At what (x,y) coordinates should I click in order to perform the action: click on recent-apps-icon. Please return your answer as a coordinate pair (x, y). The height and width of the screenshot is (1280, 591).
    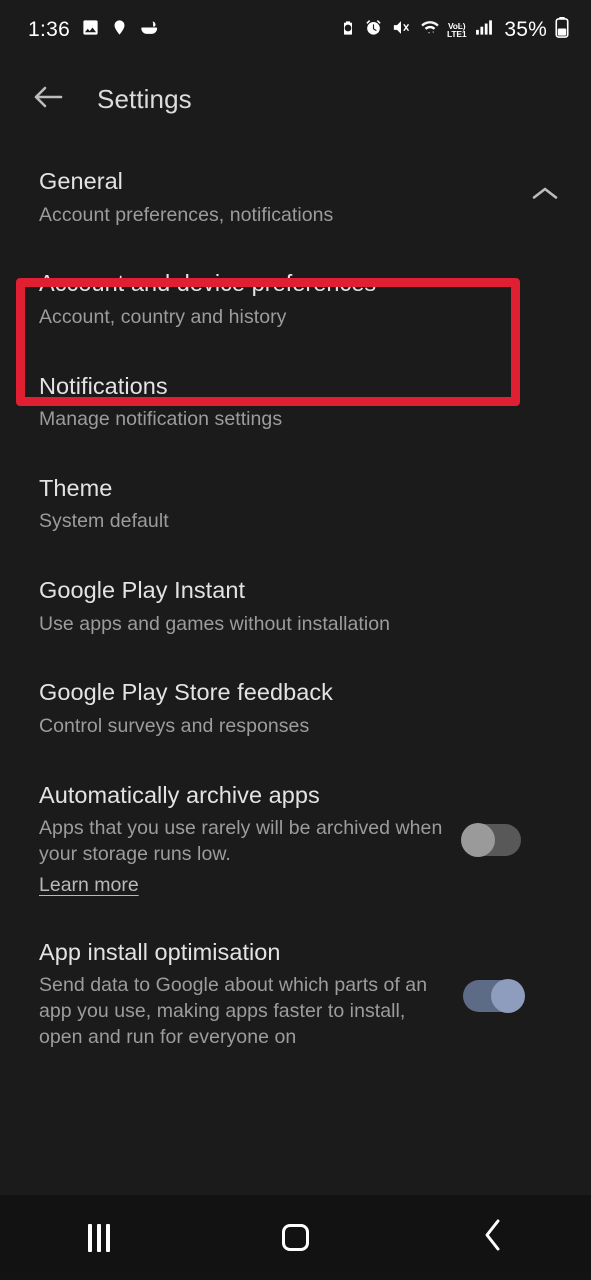
    Looking at the image, I should click on (98, 1237).